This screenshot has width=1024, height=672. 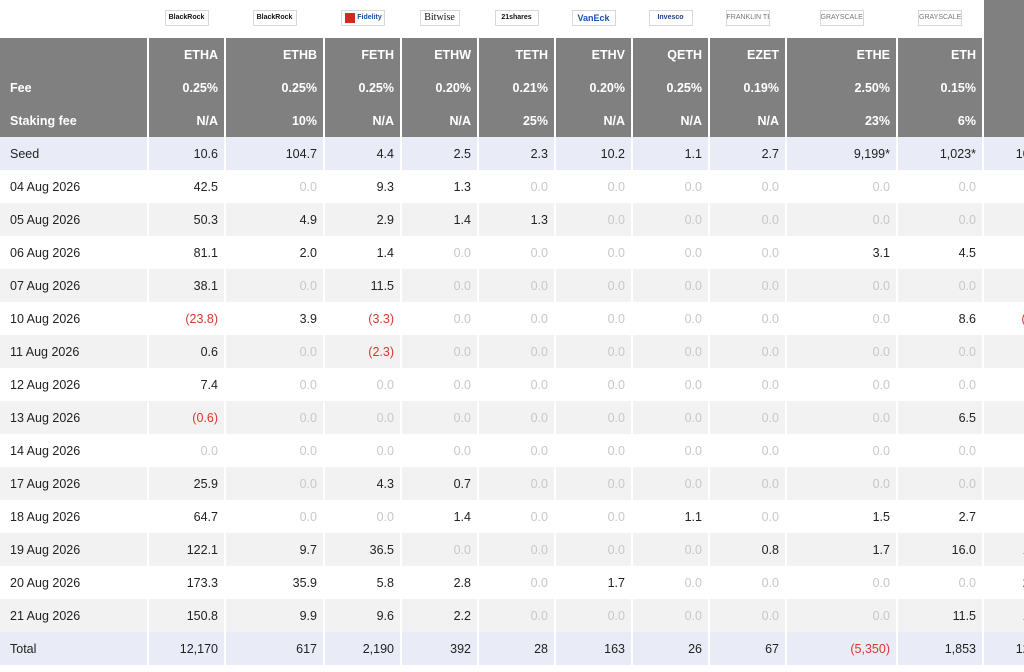 I want to click on flow-cell: 1.5, so click(x=841, y=516).